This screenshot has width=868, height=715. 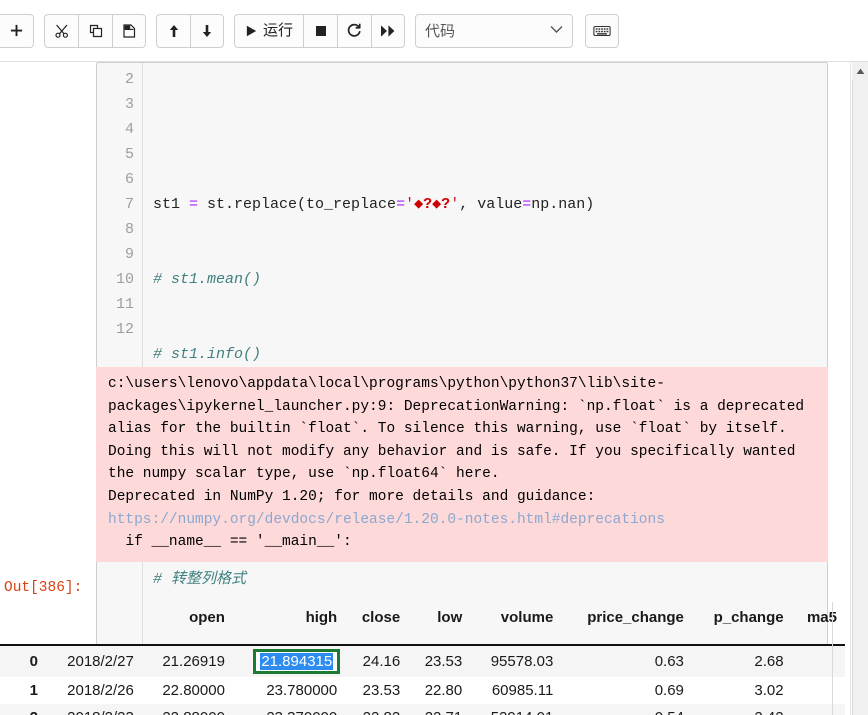 What do you see at coordinates (602, 30) in the screenshot?
I see `open-command-palette-button` at bounding box center [602, 30].